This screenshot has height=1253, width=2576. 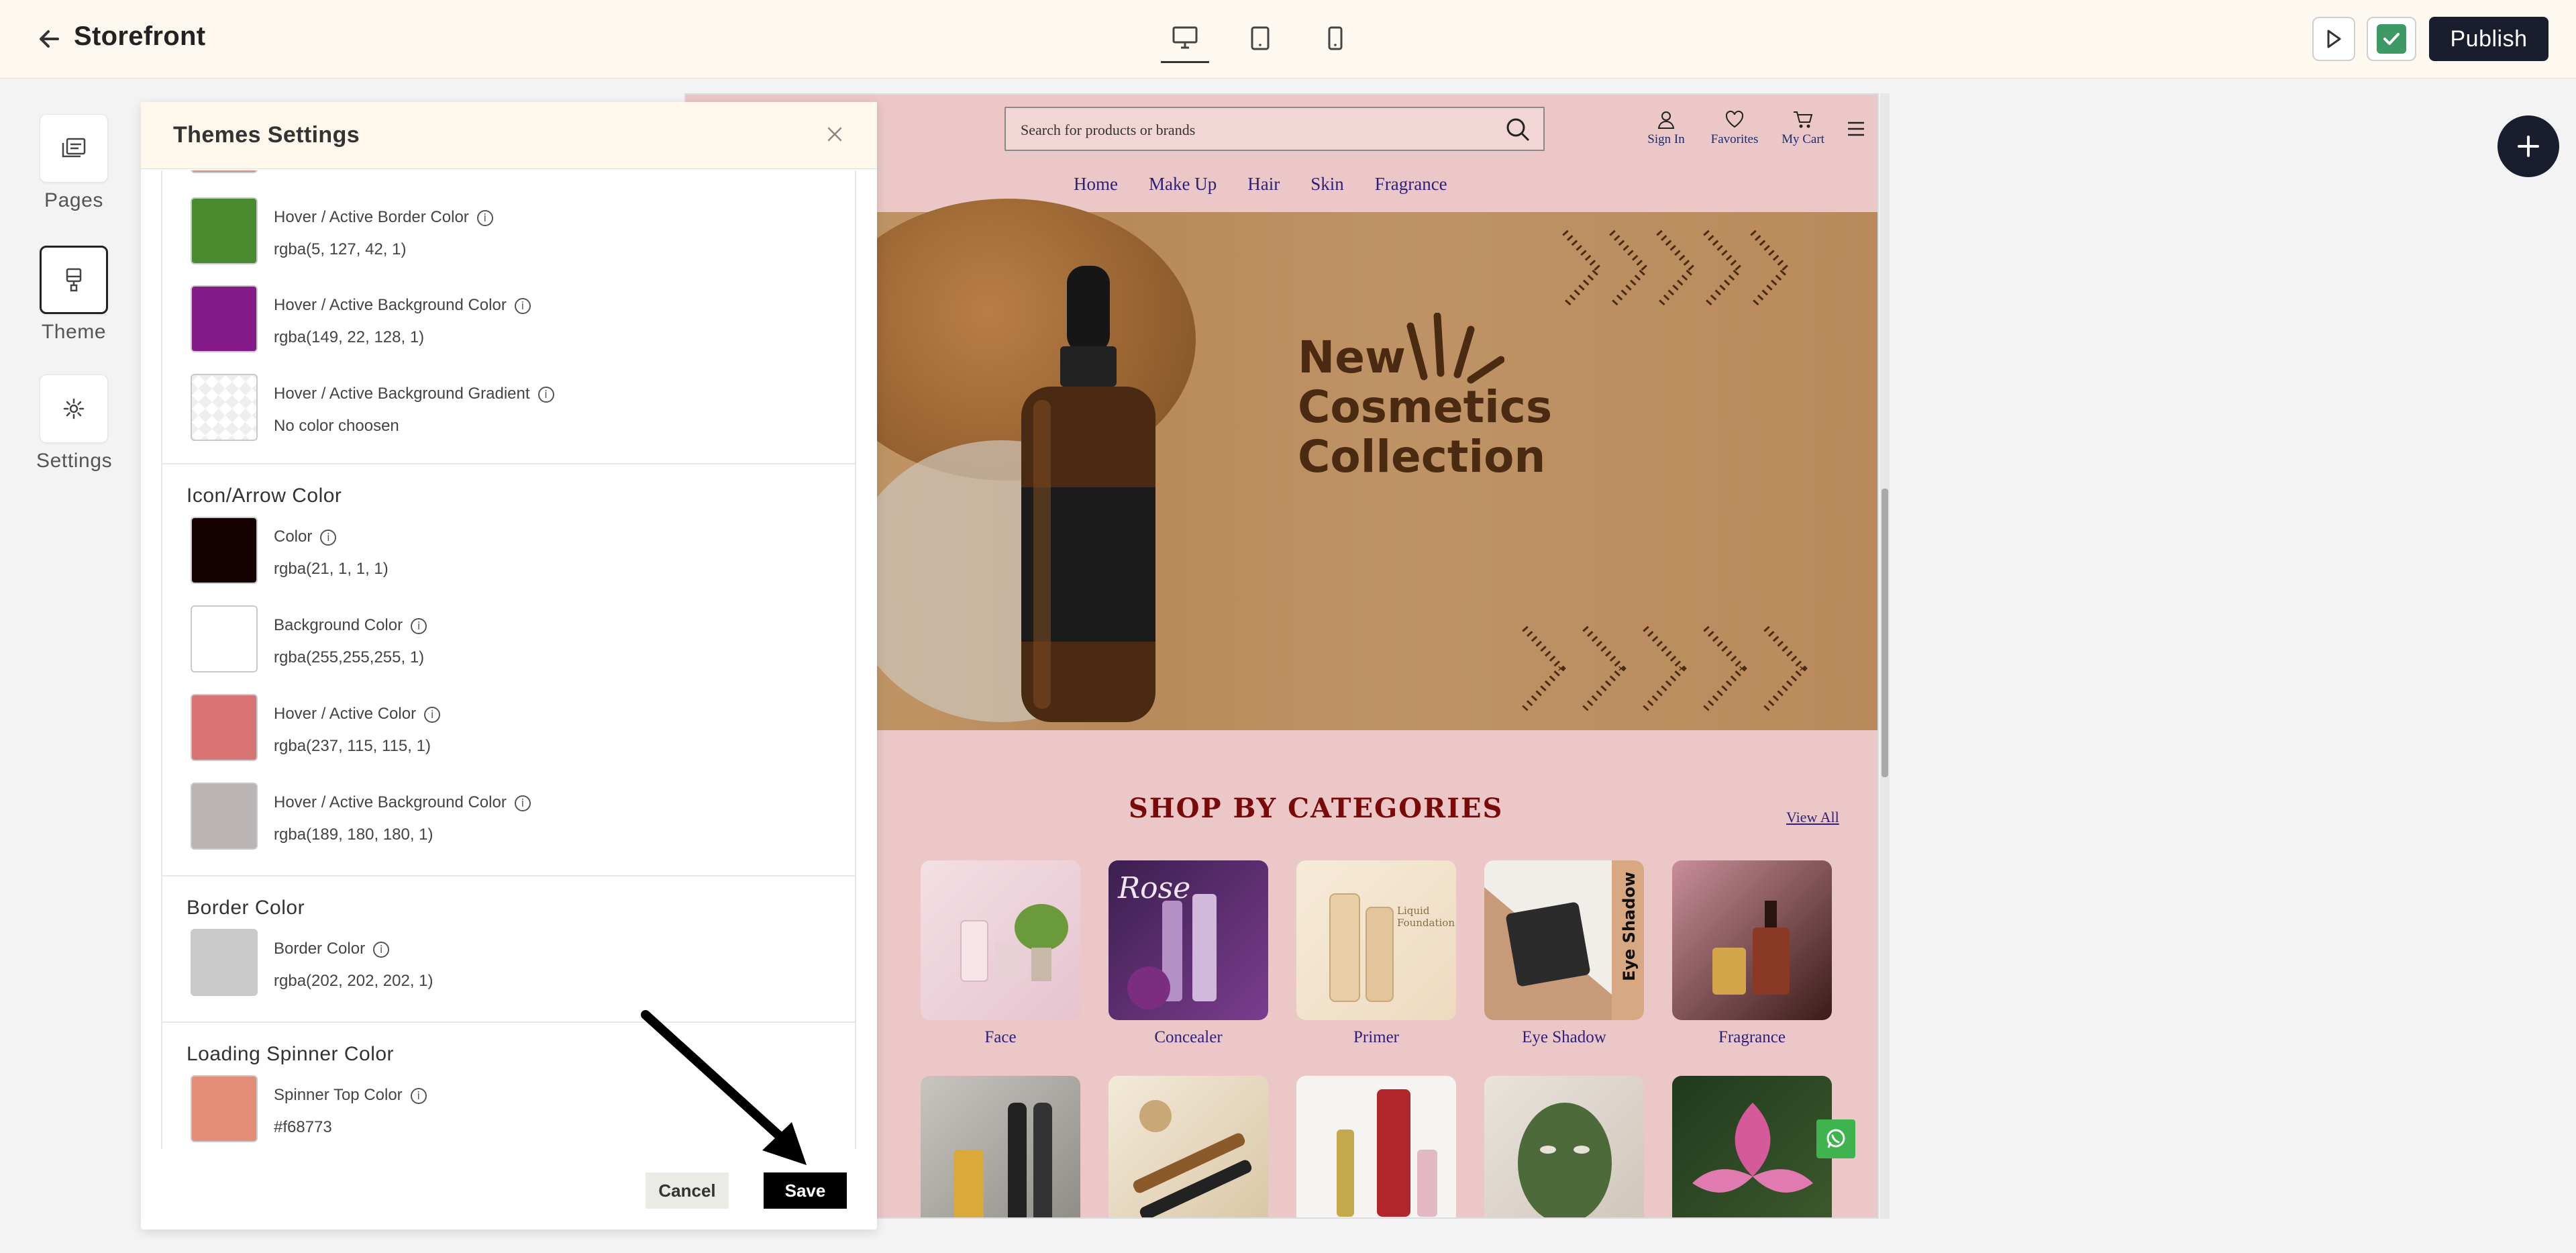 What do you see at coordinates (1088, 494) in the screenshot?
I see `hero-serum-bottle` at bounding box center [1088, 494].